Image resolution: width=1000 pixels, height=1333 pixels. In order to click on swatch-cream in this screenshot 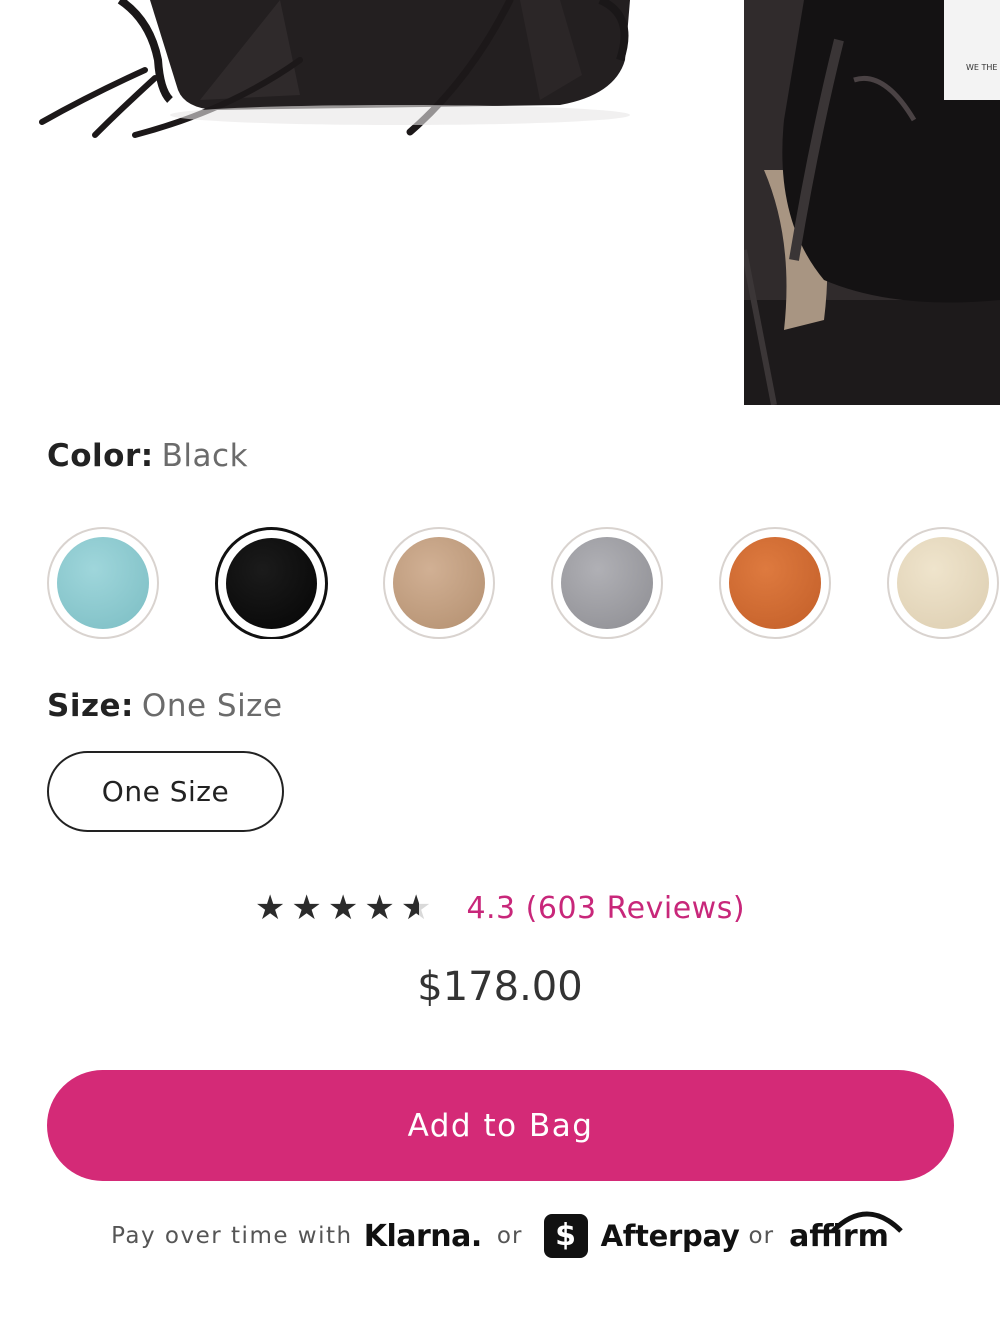, I will do `click(943, 583)`.